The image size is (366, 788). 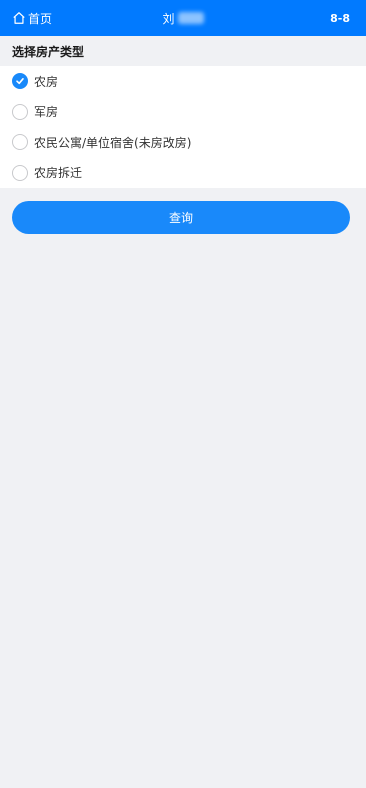 I want to click on home-icon, so click(x=19, y=18).